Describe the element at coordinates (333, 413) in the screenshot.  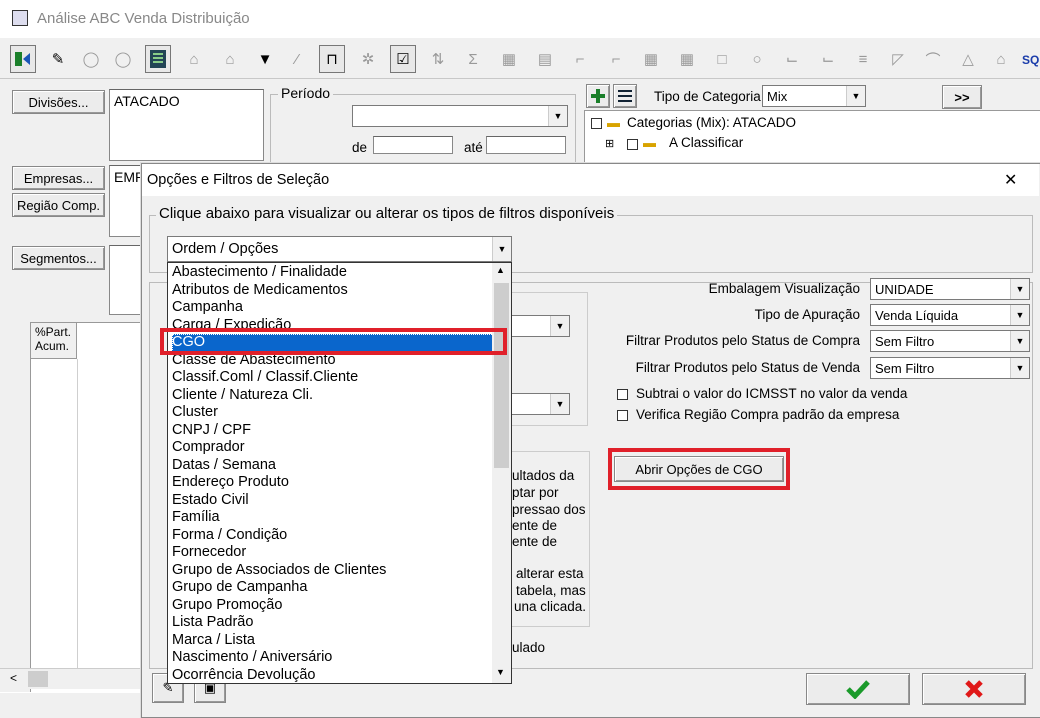
I see `dropdown-item: Cluster` at that location.